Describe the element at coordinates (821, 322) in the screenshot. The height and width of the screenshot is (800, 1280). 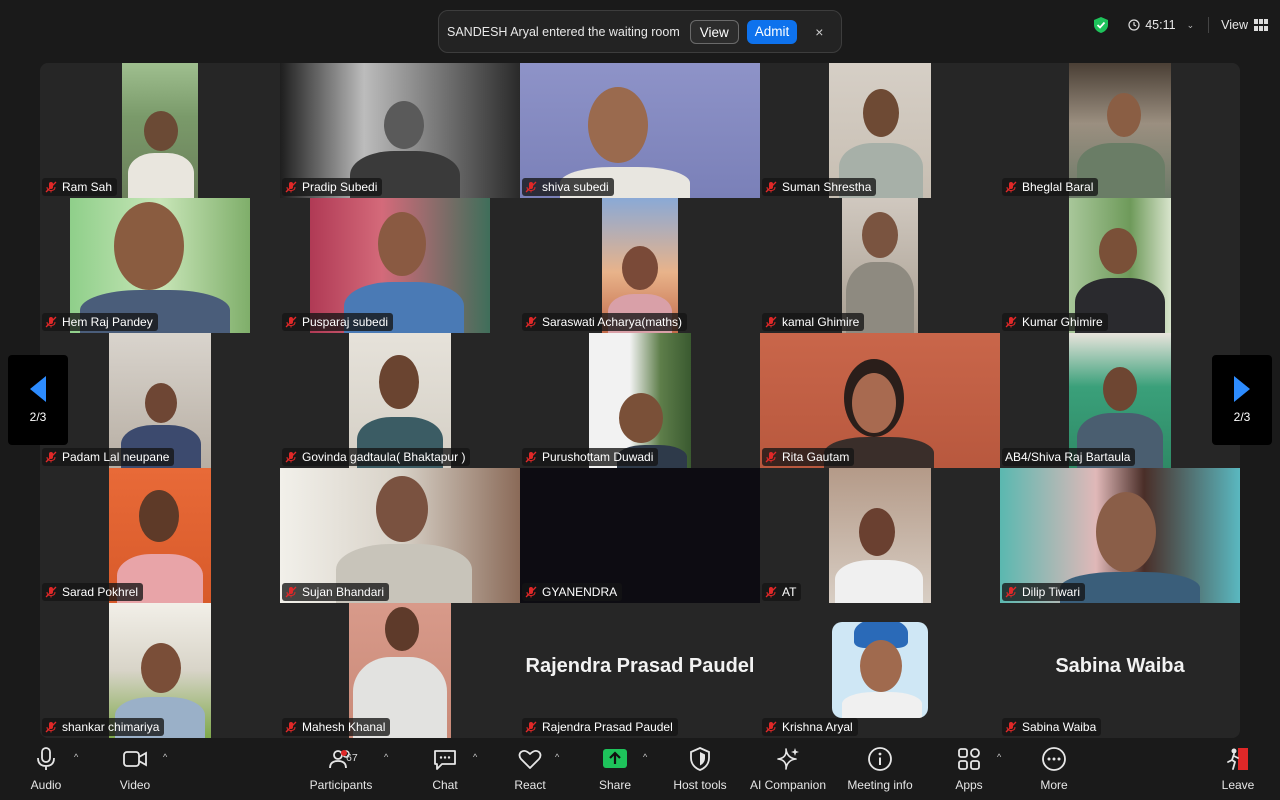
I see `participant-name: kamal Ghimire` at that location.